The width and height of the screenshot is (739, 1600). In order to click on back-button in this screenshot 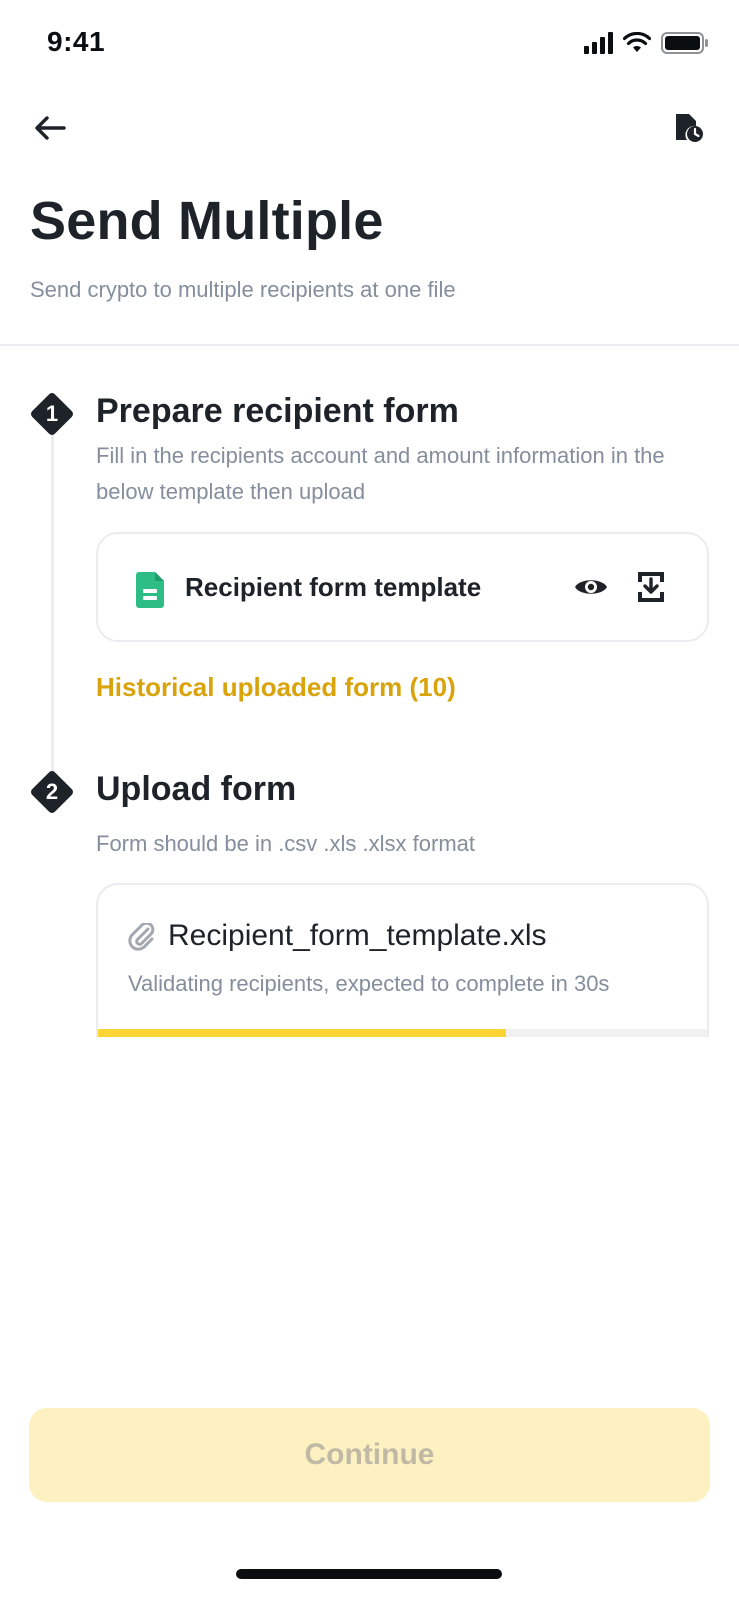, I will do `click(50, 128)`.